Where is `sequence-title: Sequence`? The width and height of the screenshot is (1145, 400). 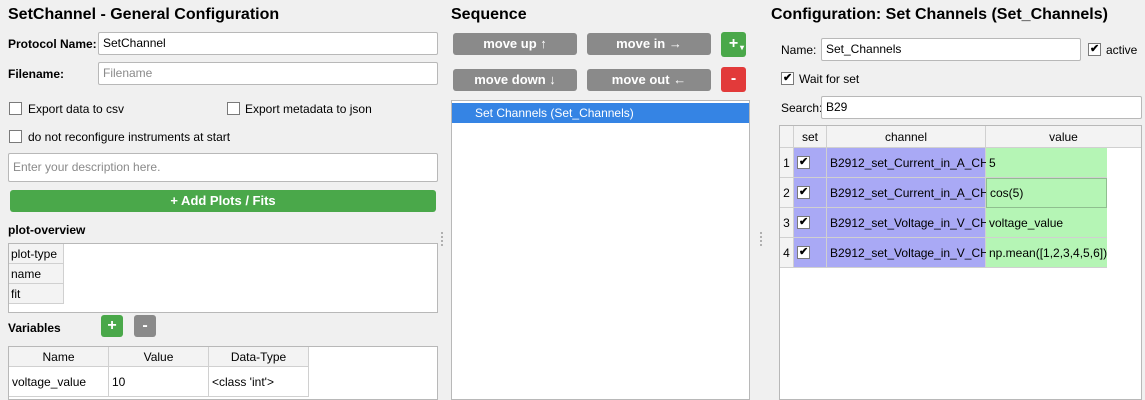
sequence-title: Sequence is located at coordinates (489, 14).